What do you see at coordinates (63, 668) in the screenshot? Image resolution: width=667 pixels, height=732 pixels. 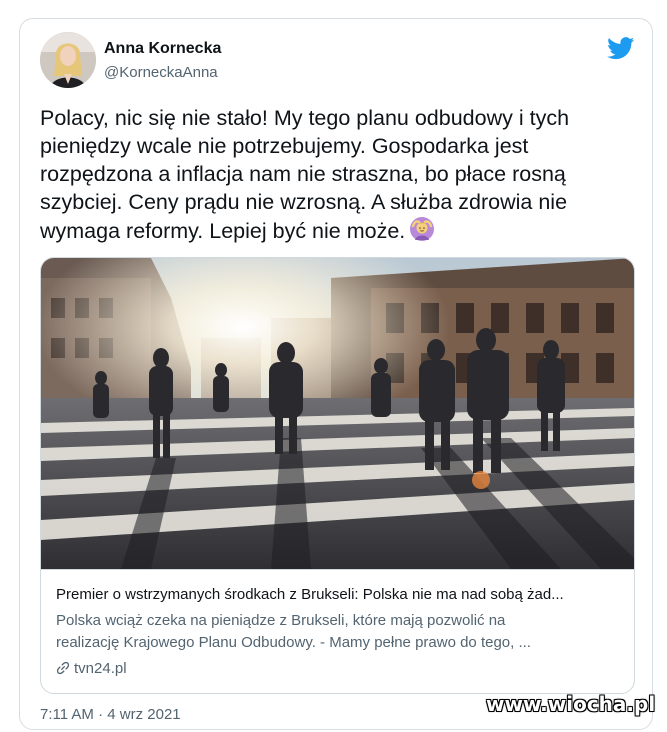 I see `link-icon` at bounding box center [63, 668].